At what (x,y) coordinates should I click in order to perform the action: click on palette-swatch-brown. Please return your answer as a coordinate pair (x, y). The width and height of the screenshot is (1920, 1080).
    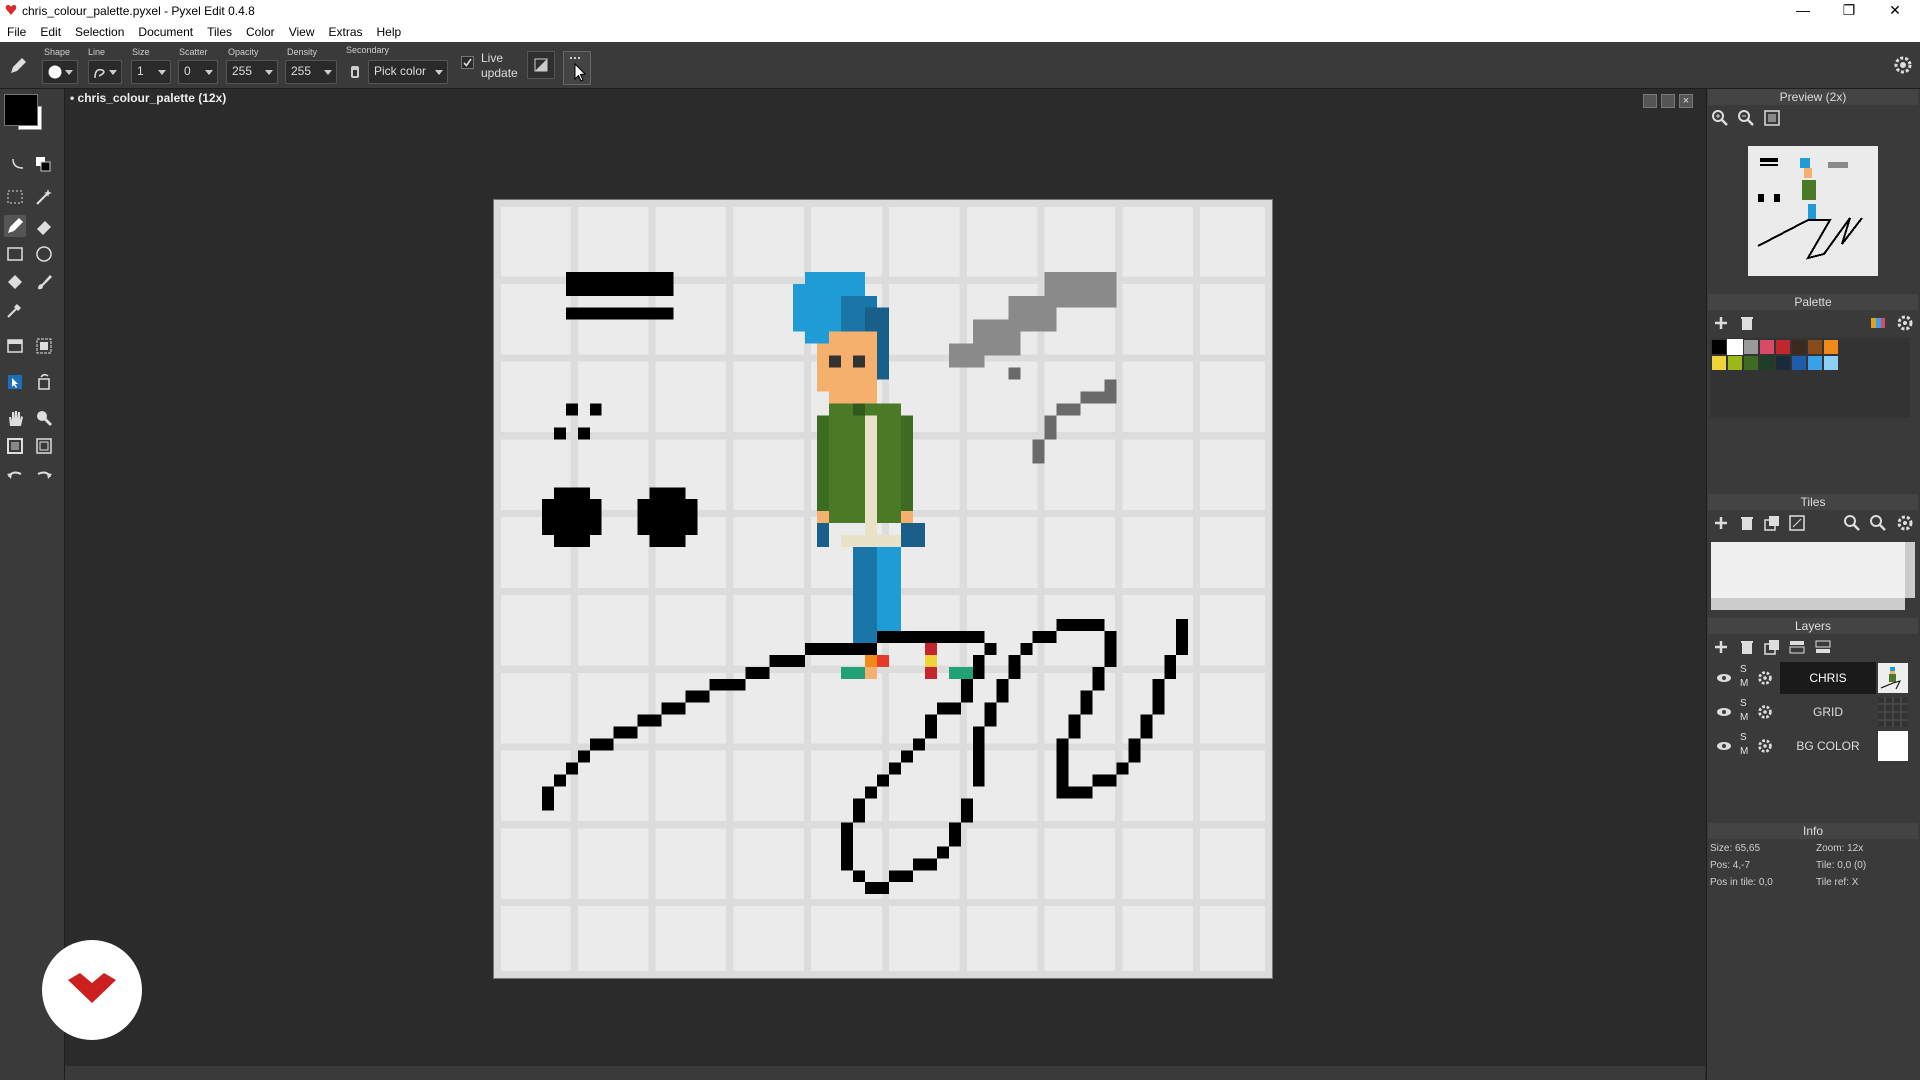
    Looking at the image, I should click on (1815, 347).